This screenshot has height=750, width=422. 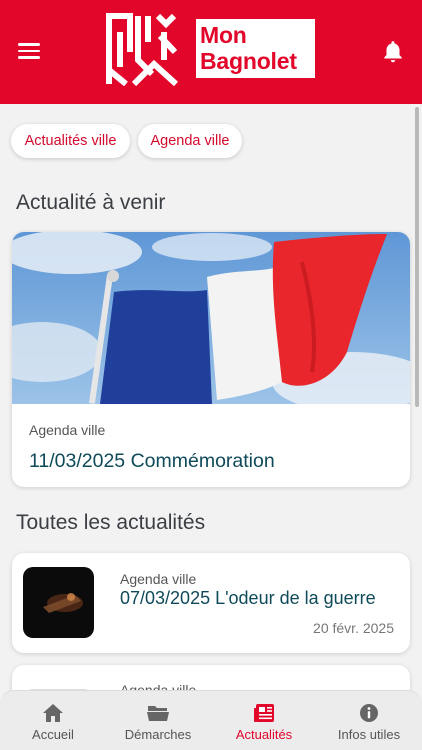 I want to click on tab-label: Démarches, so click(x=158, y=734).